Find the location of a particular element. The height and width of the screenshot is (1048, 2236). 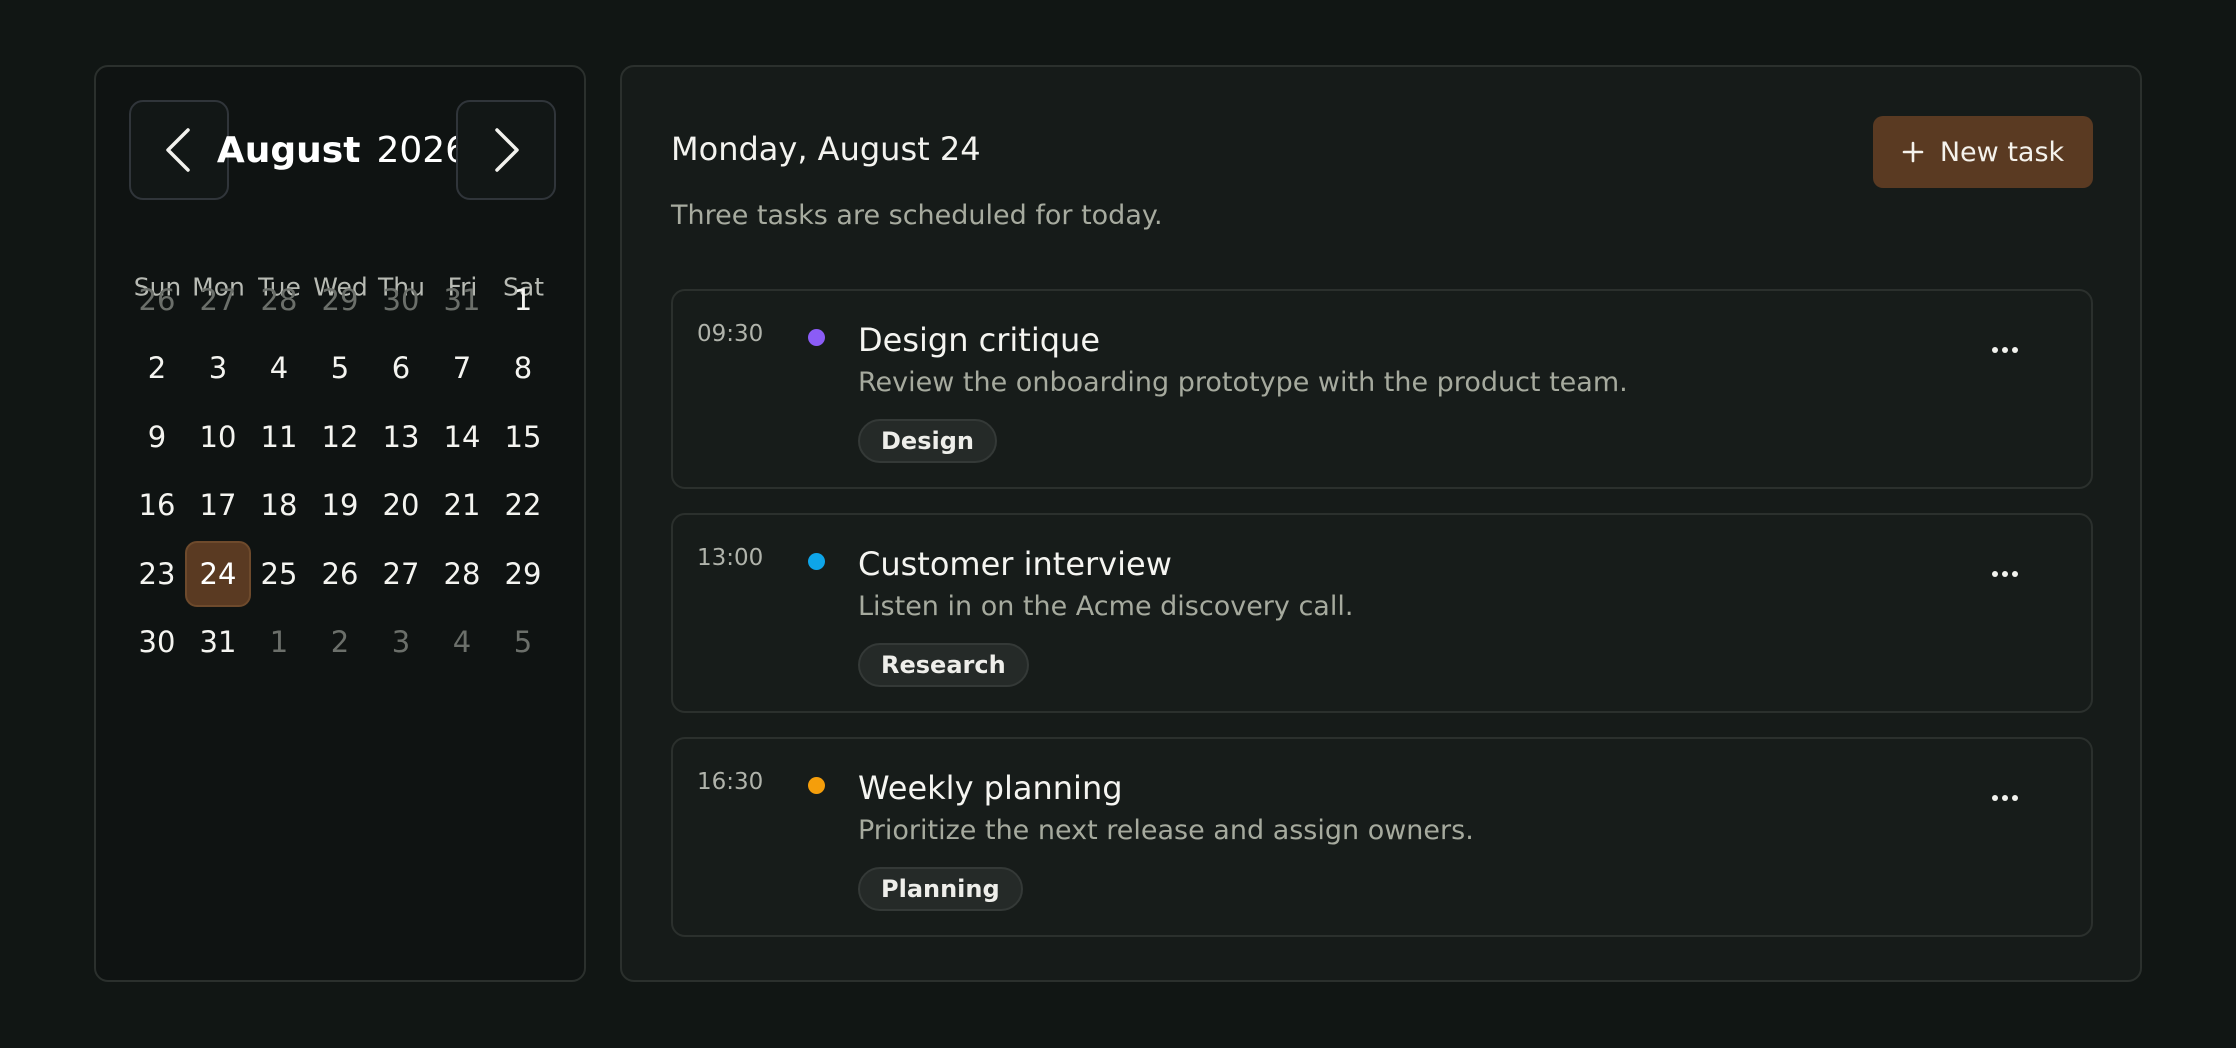

chevron-left-icon is located at coordinates (179, 150).